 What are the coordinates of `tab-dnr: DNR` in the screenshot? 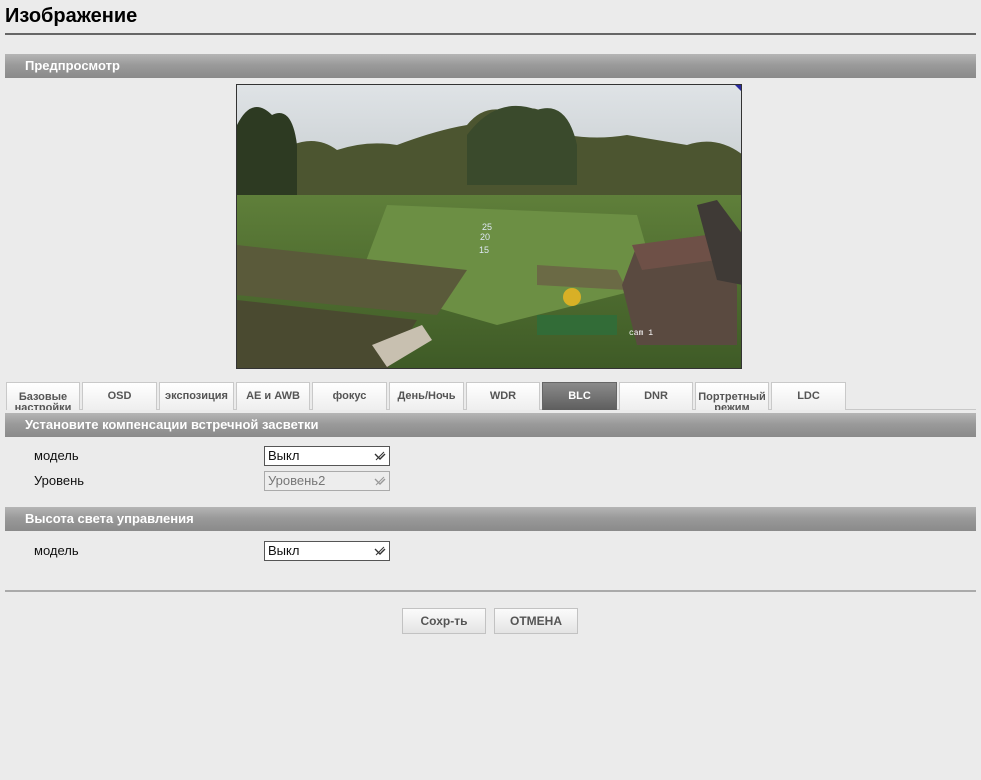 It's located at (656, 396).